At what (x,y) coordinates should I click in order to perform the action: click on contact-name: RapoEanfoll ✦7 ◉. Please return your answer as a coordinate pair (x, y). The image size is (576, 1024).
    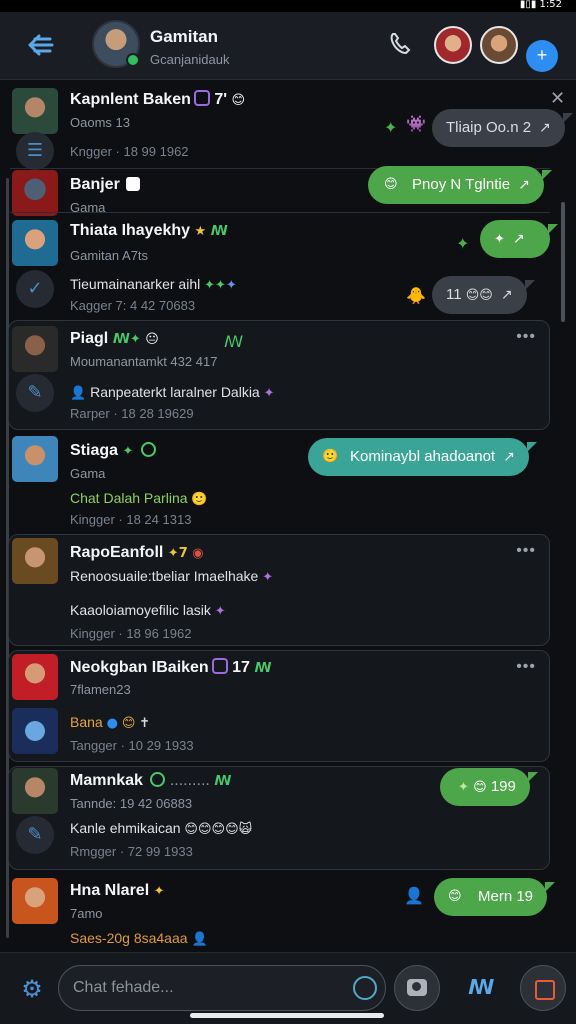
    Looking at the image, I should click on (137, 552).